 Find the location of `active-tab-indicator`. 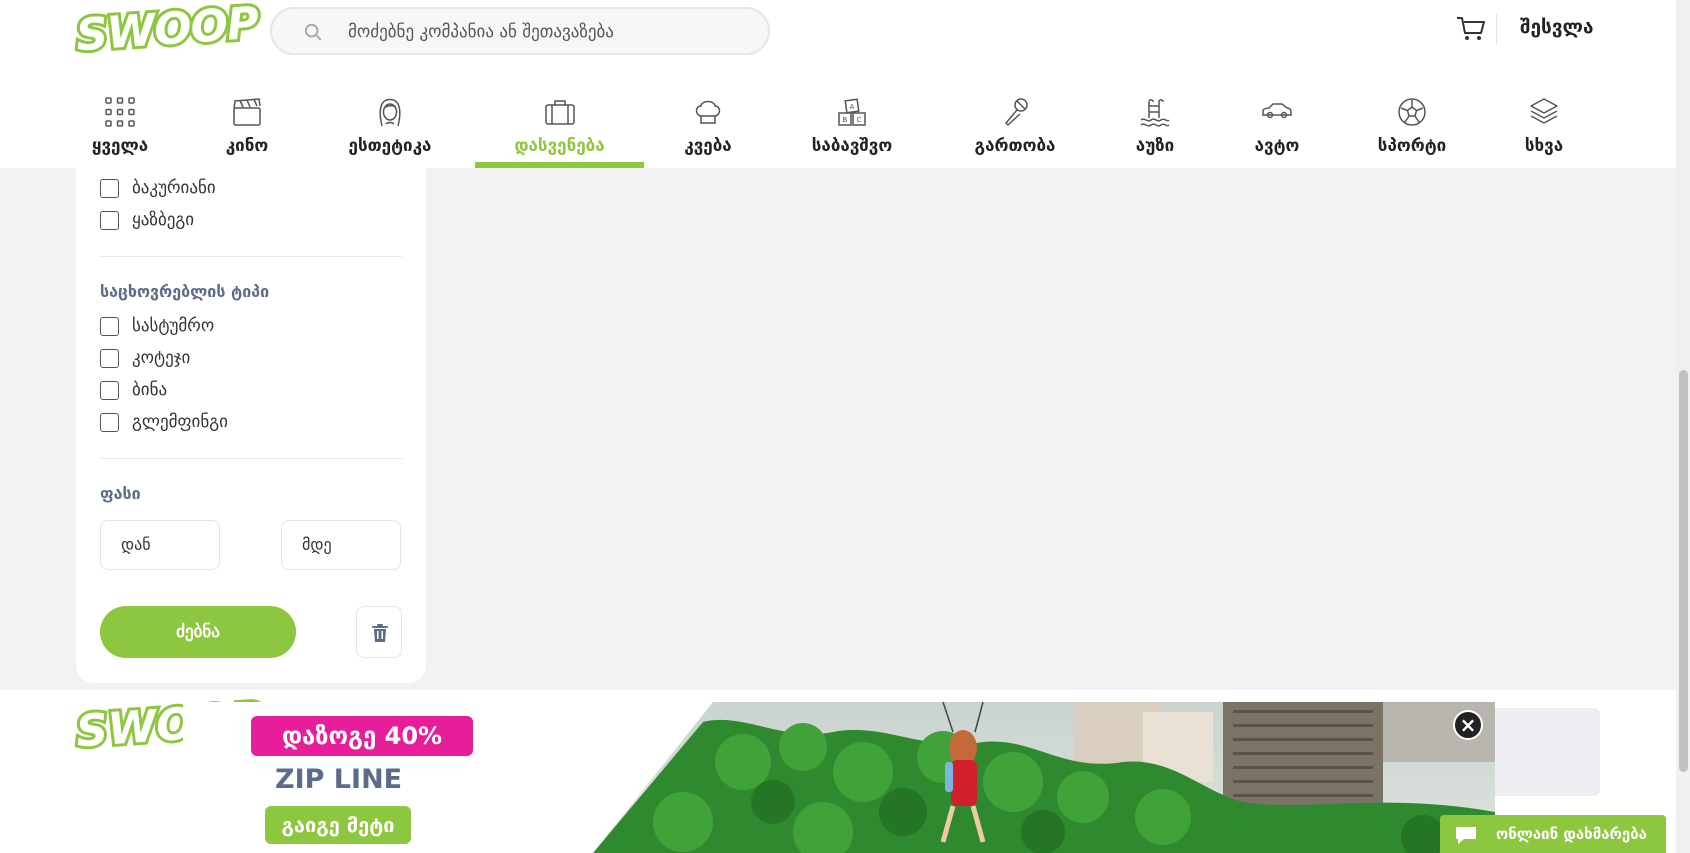

active-tab-indicator is located at coordinates (559, 165).